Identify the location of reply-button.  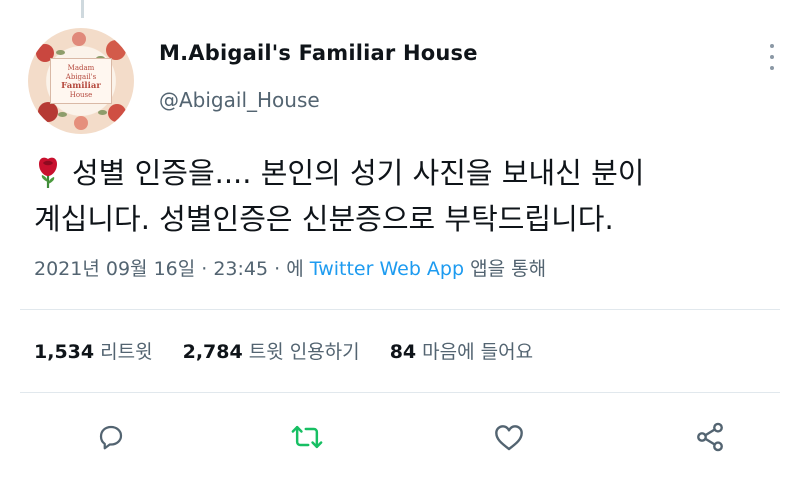
(111, 437).